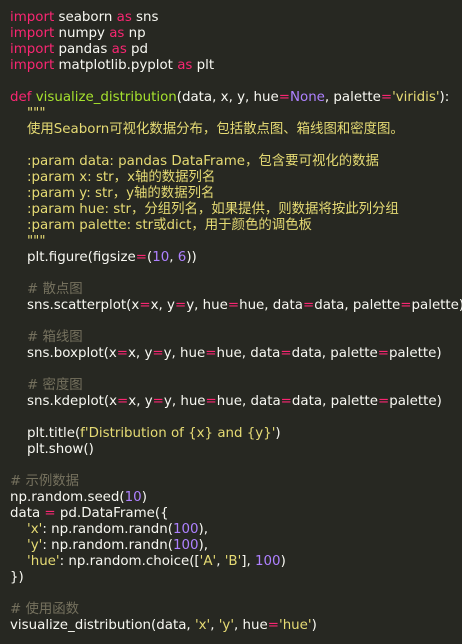 This screenshot has height=644, width=462. Describe the element at coordinates (32, 17) in the screenshot. I see `code-token: import` at that location.